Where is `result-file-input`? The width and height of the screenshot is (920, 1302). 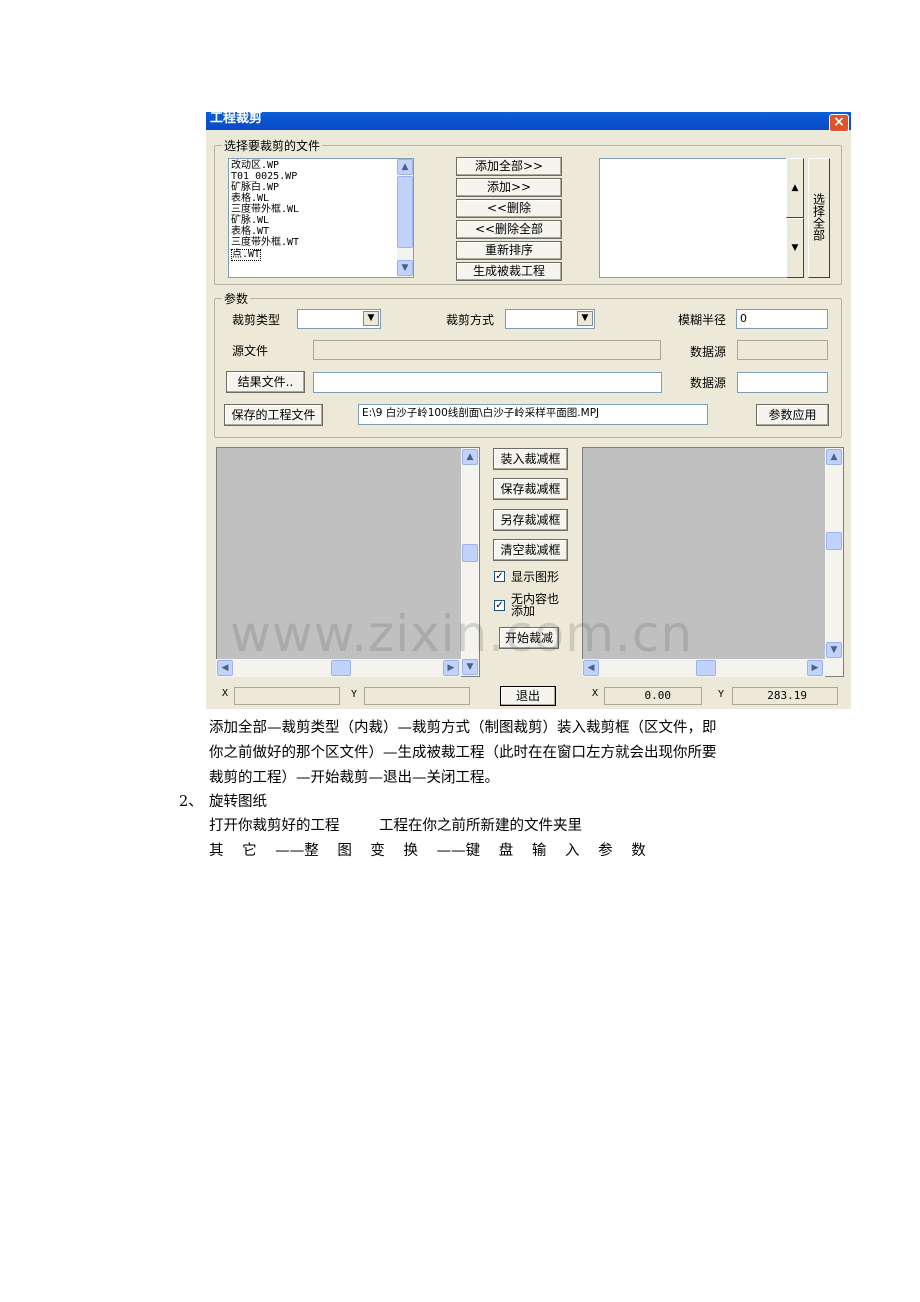
result-file-input is located at coordinates (487, 382).